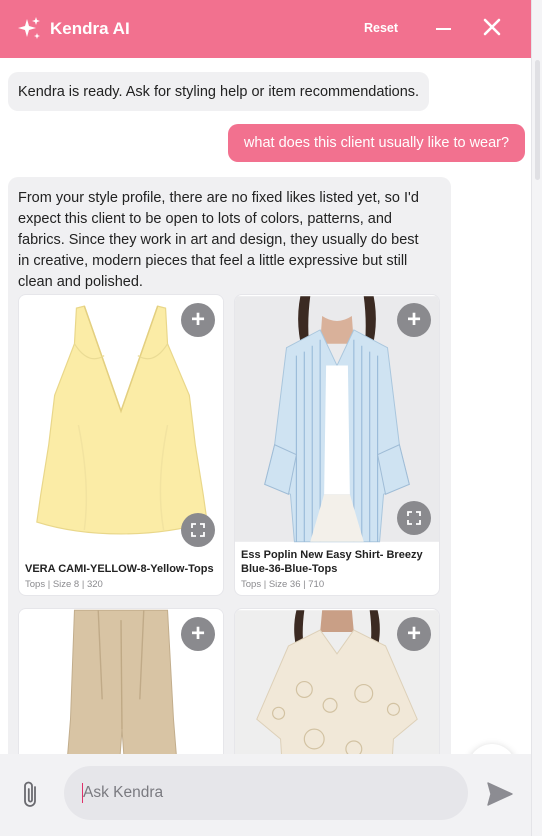  I want to click on header-title: Kendra AI, so click(90, 28).